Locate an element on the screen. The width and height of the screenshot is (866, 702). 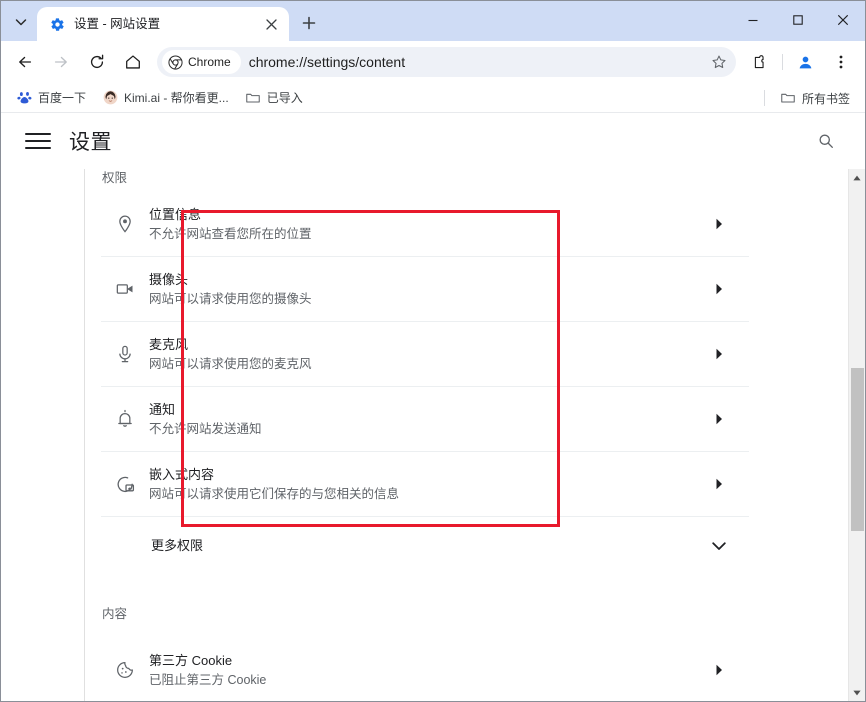
profile-button is located at coordinates (805, 62).